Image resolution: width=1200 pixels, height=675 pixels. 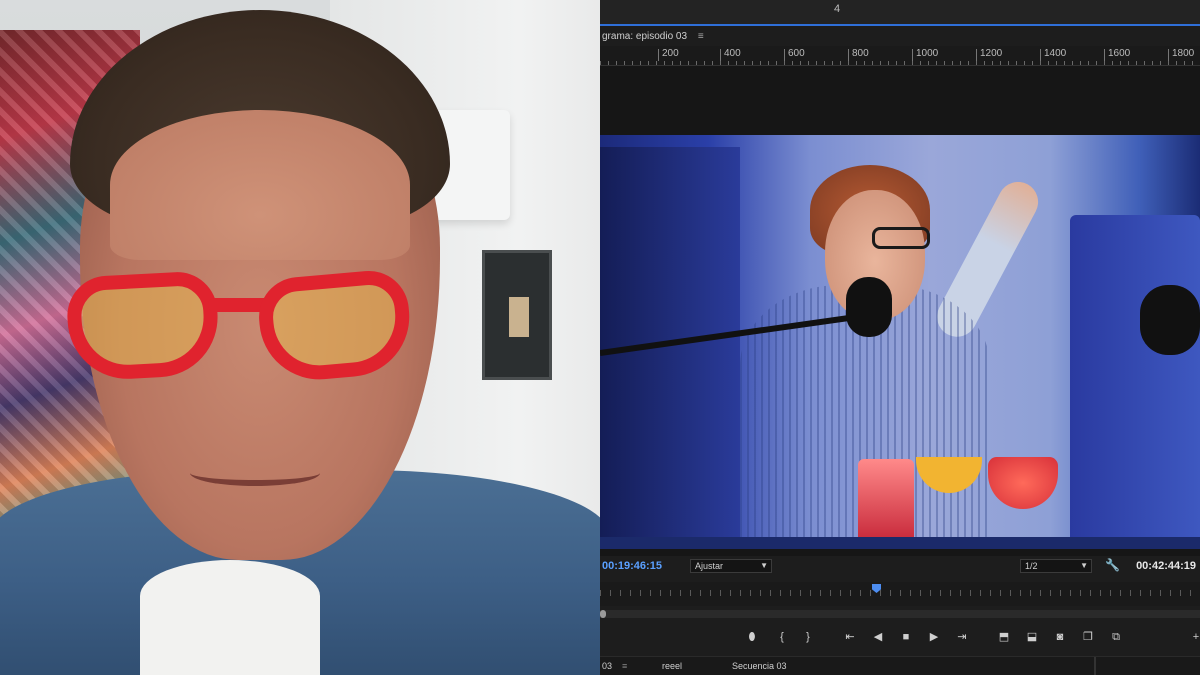 What do you see at coordinates (752, 637) in the screenshot?
I see `add-marker-button: ⬮` at bounding box center [752, 637].